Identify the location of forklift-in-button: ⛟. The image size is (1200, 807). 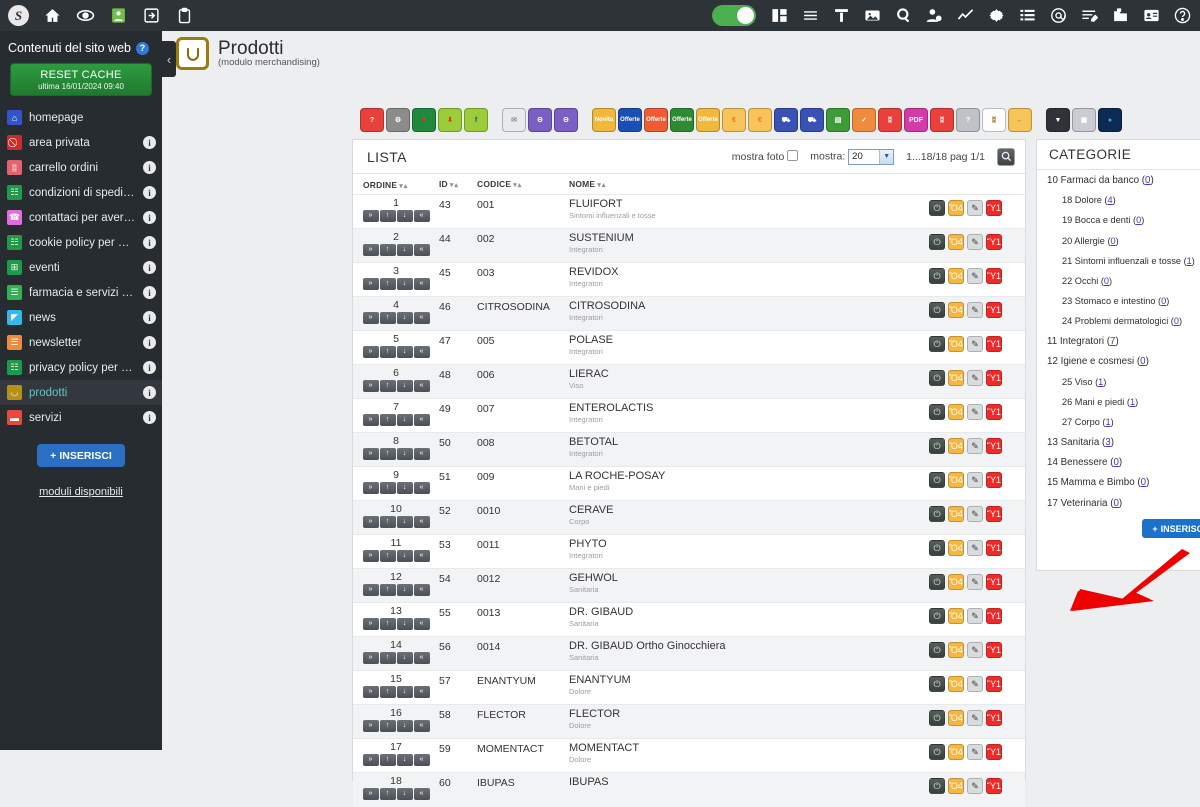
(786, 120).